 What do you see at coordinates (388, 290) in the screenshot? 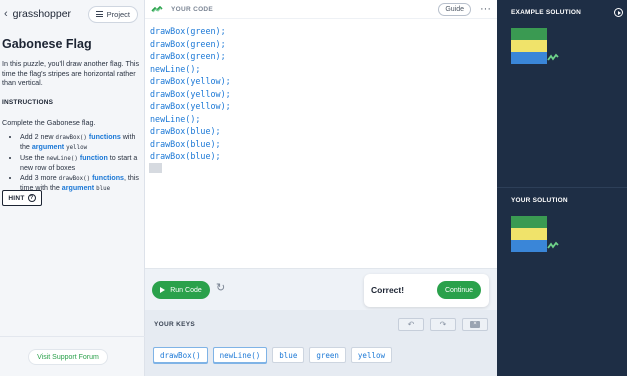
I see `correct-message: Correct!` at bounding box center [388, 290].